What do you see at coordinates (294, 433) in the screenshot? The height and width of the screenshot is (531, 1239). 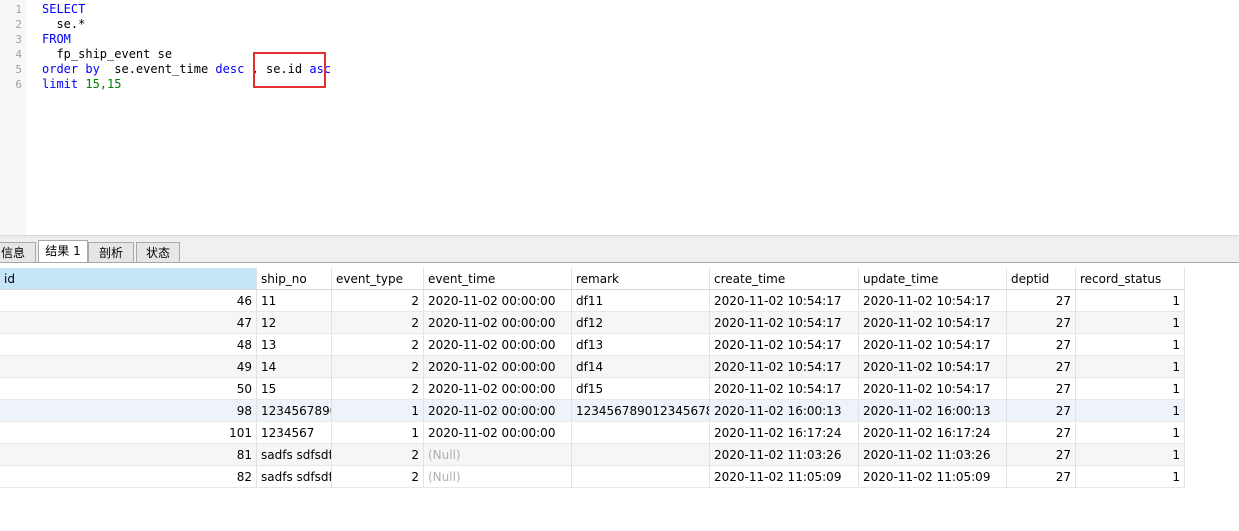 I see `table-cell-ship-no: 1234567` at bounding box center [294, 433].